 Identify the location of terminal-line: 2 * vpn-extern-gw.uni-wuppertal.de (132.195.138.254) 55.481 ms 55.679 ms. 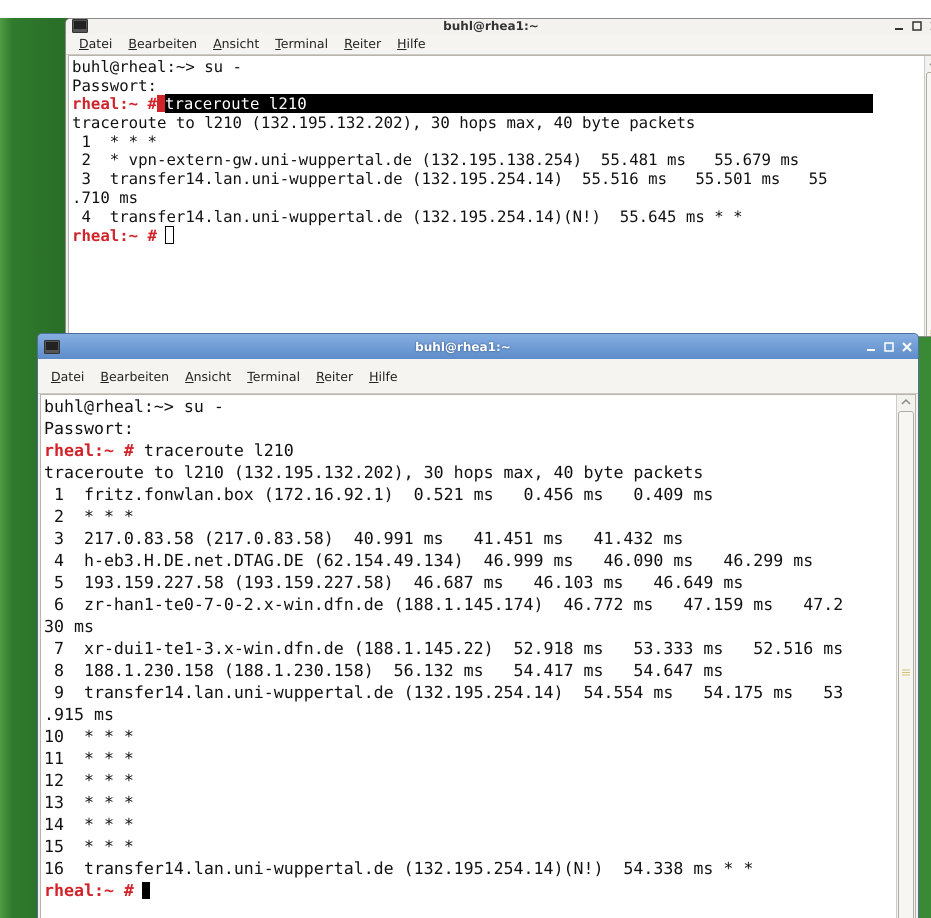
(440, 160).